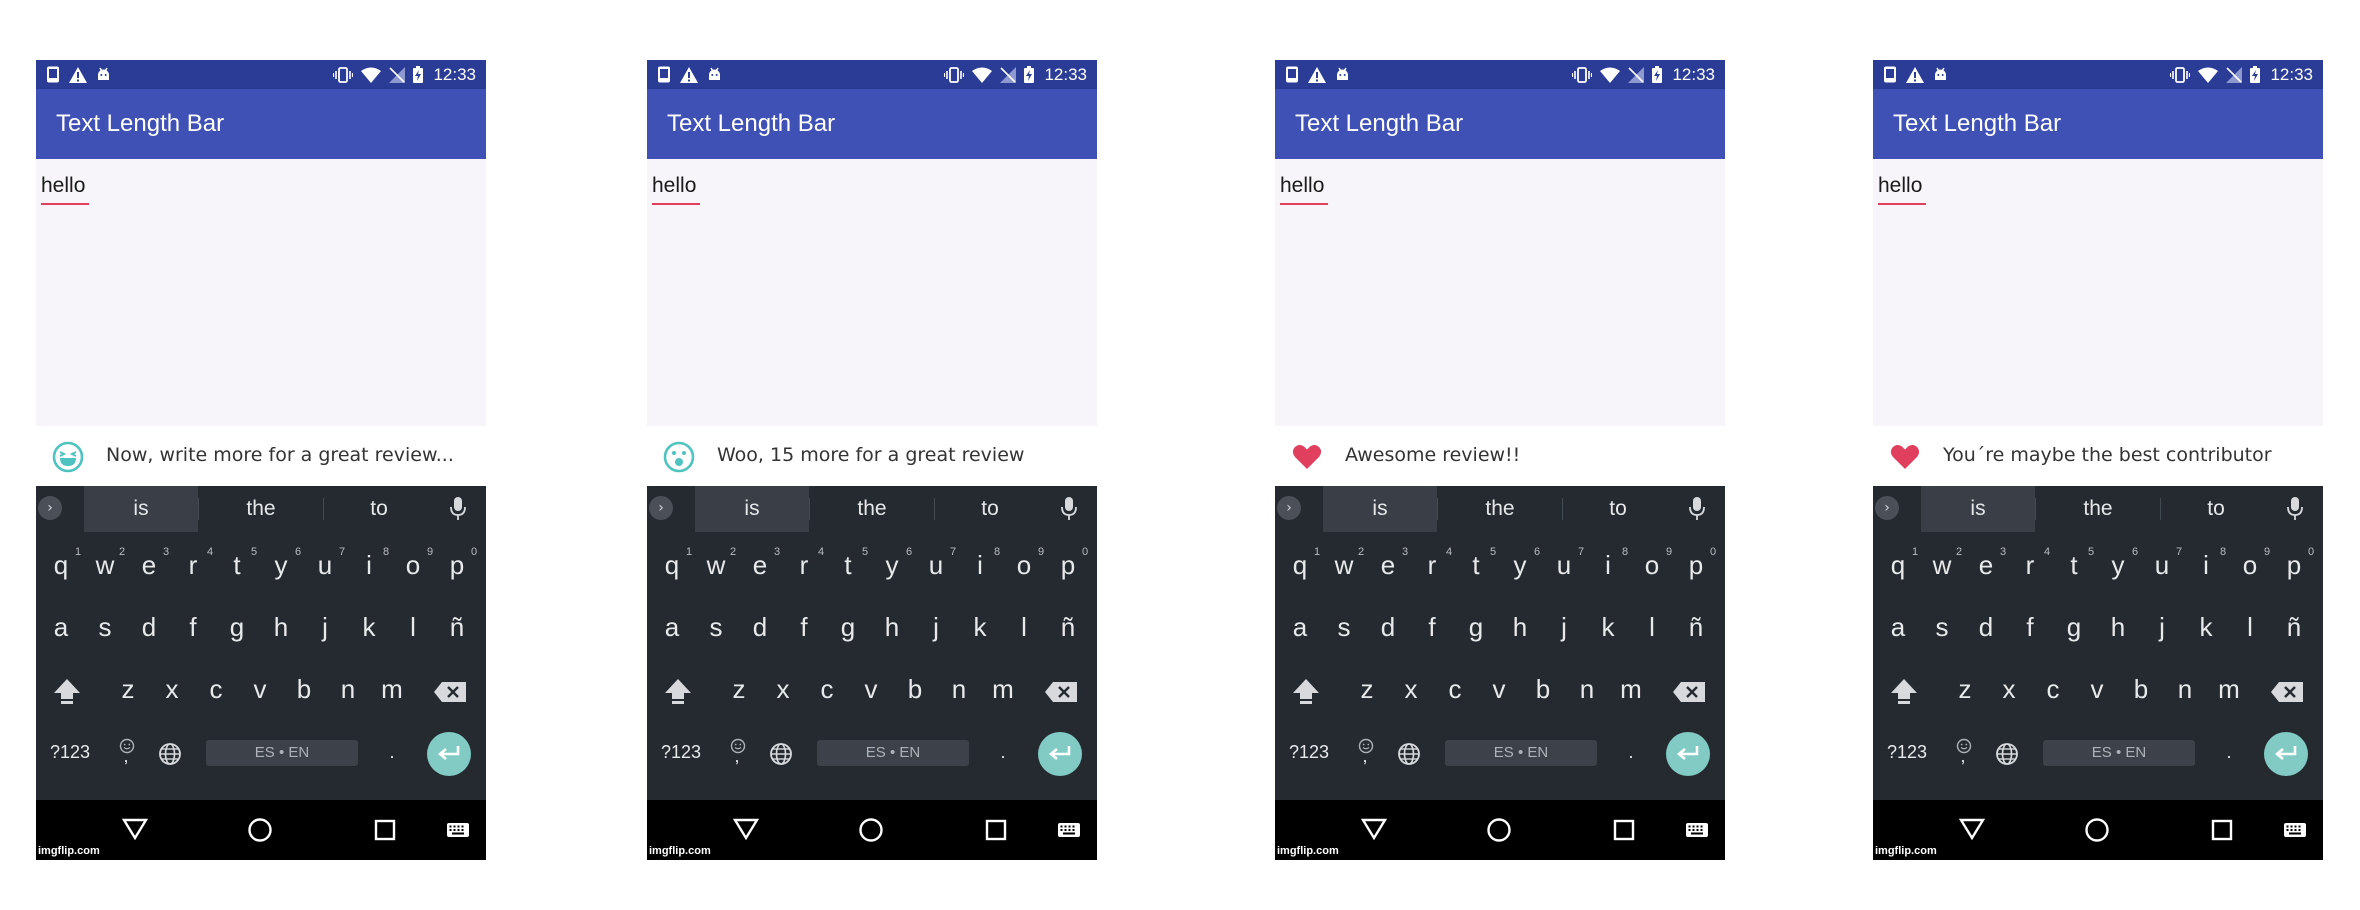 The width and height of the screenshot is (2360, 910). Describe the element at coordinates (457, 627) in the screenshot. I see `key-ñ: ñ` at that location.